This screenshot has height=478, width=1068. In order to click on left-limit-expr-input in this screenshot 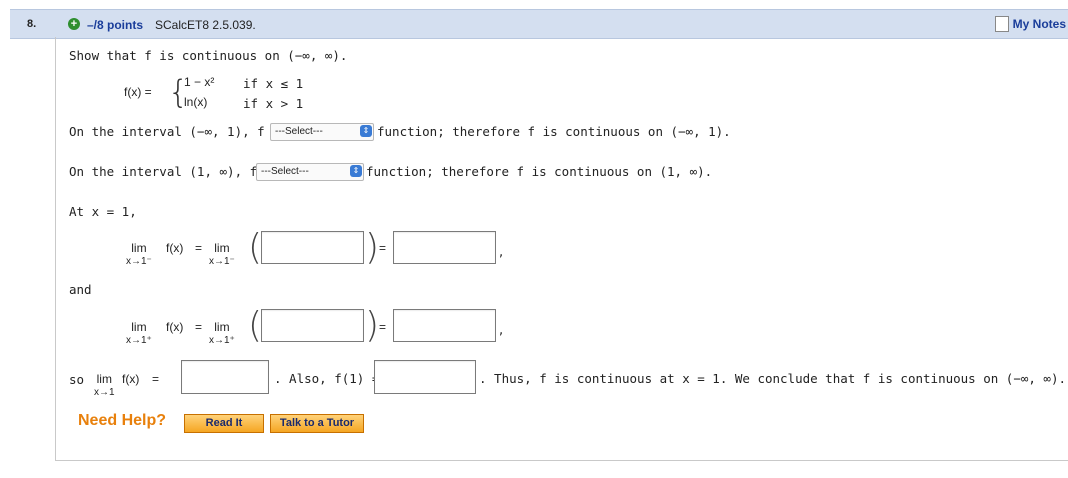, I will do `click(312, 247)`.